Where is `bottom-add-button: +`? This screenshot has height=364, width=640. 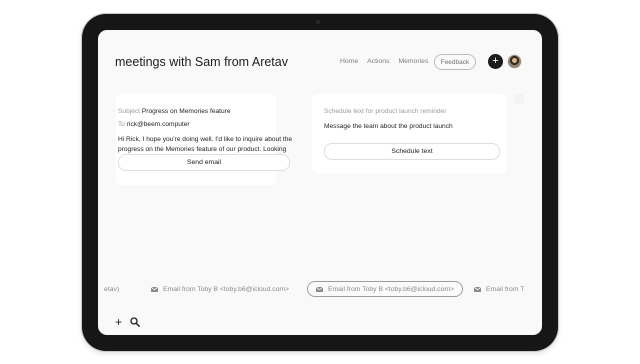 bottom-add-button: + is located at coordinates (118, 322).